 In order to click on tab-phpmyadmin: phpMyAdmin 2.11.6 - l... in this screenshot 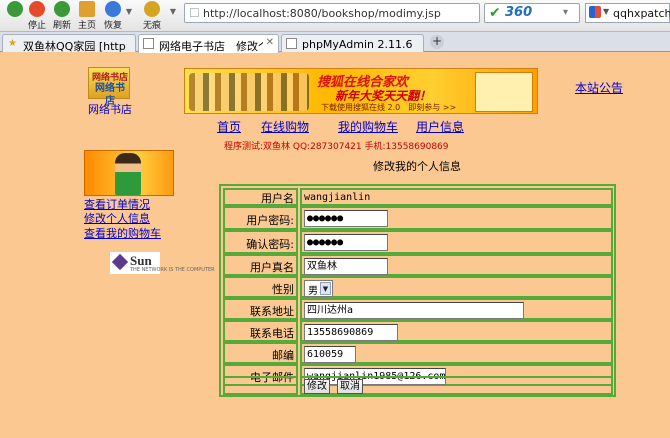, I will do `click(352, 43)`.